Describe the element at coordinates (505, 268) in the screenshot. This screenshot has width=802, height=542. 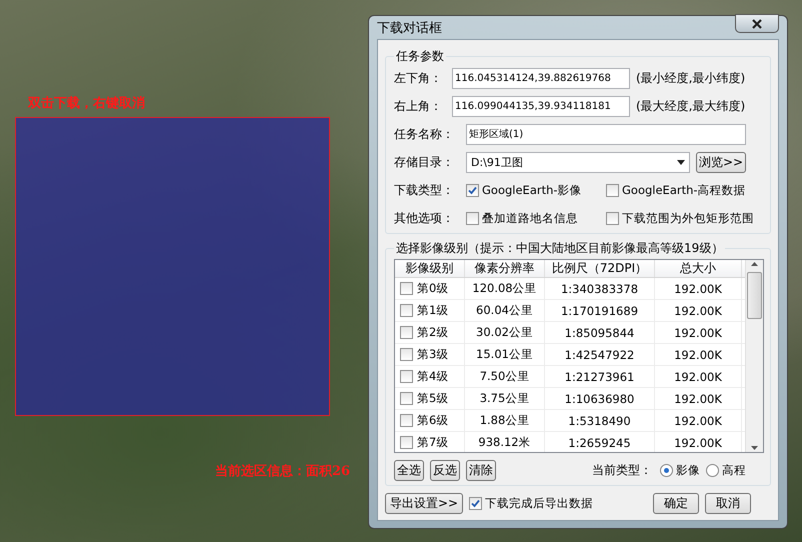
I see `column-header: 像素分辨率` at that location.